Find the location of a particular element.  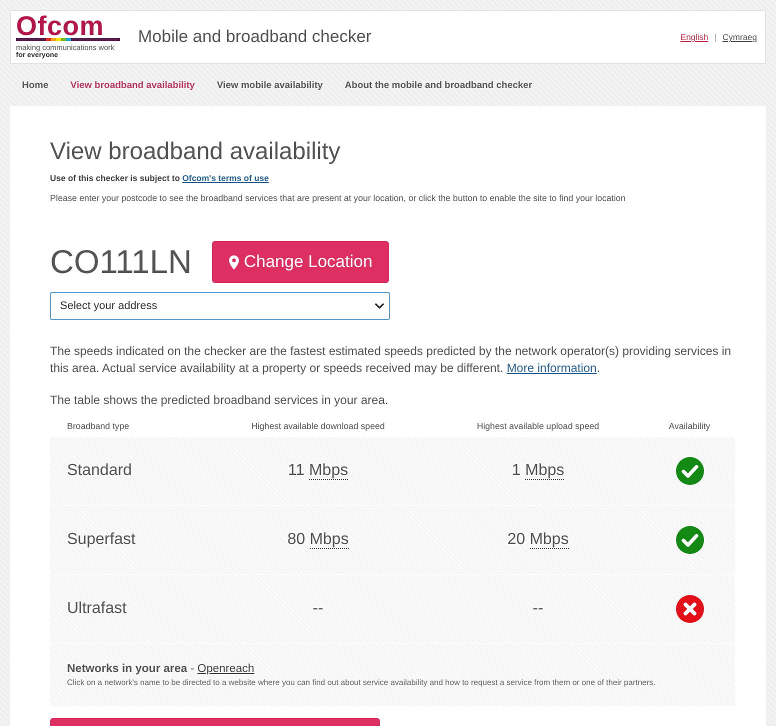

logo-wordmark: Ofcom is located at coordinates (61, 25).